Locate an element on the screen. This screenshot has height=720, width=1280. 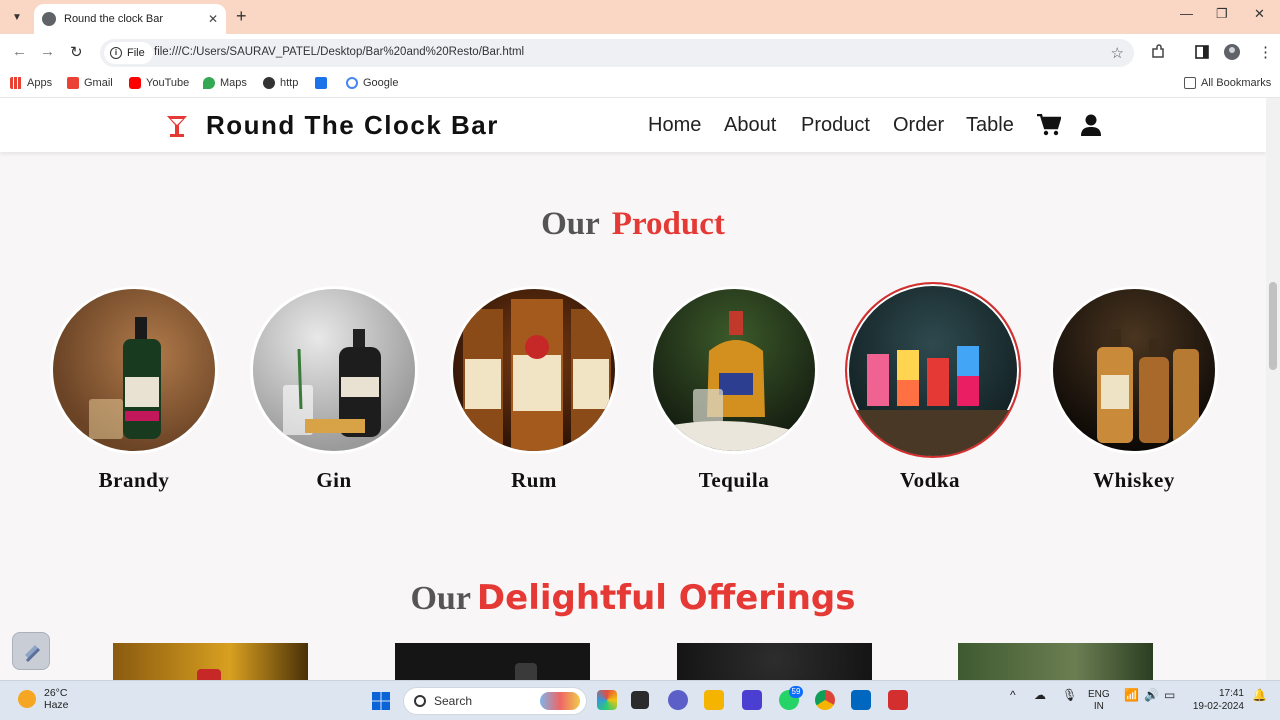
show-hidden-icons-chevron: ^ is located at coordinates (1013, 695).